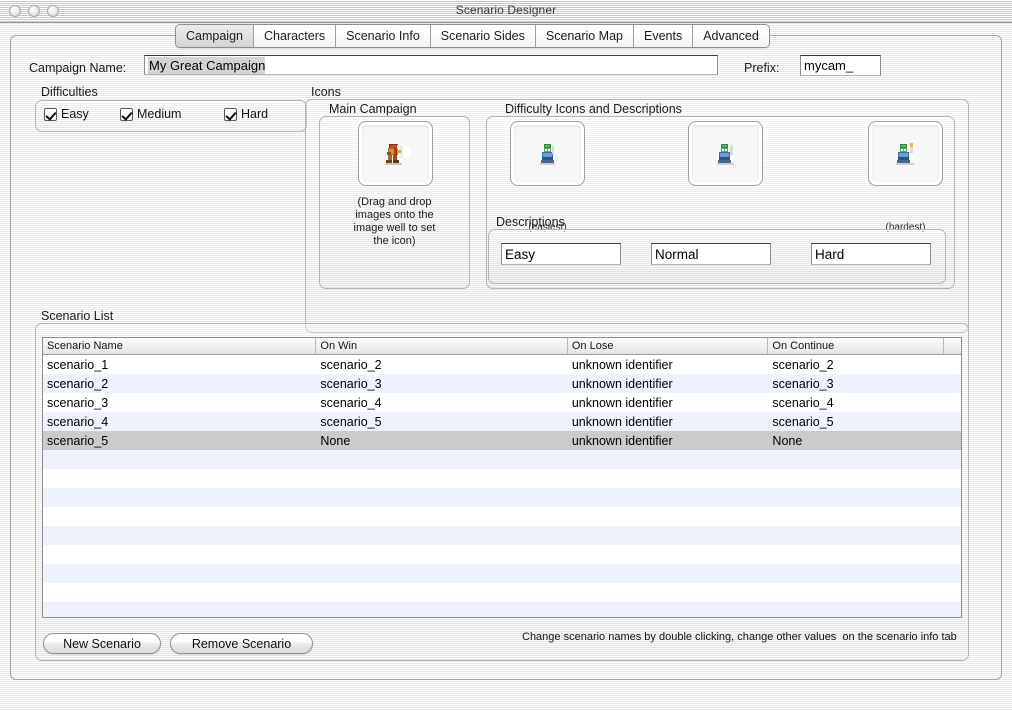 Image resolution: width=1012 pixels, height=711 pixels. I want to click on tab-scenario-map: Scenario Map, so click(584, 36).